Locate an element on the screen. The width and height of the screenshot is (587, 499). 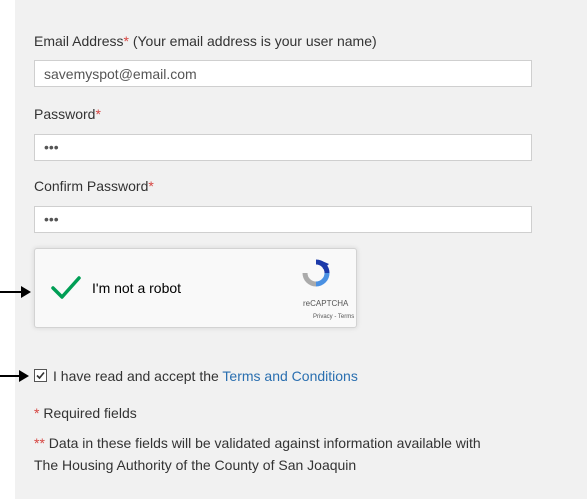
recaptcha-brand: reCAPTCHA is located at coordinates (326, 303).